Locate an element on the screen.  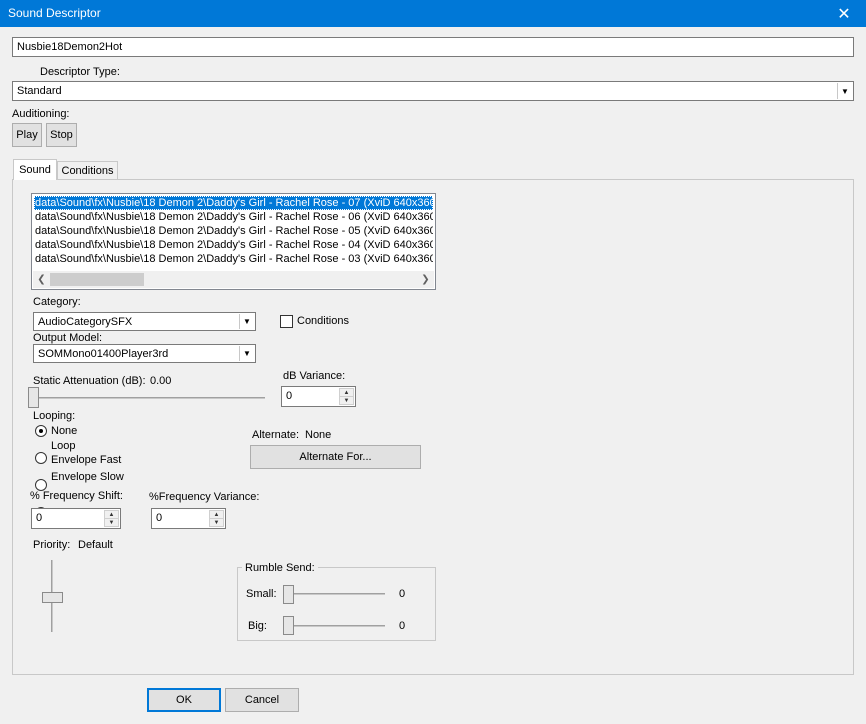
looping-loop-label: Loop is located at coordinates (63, 446).